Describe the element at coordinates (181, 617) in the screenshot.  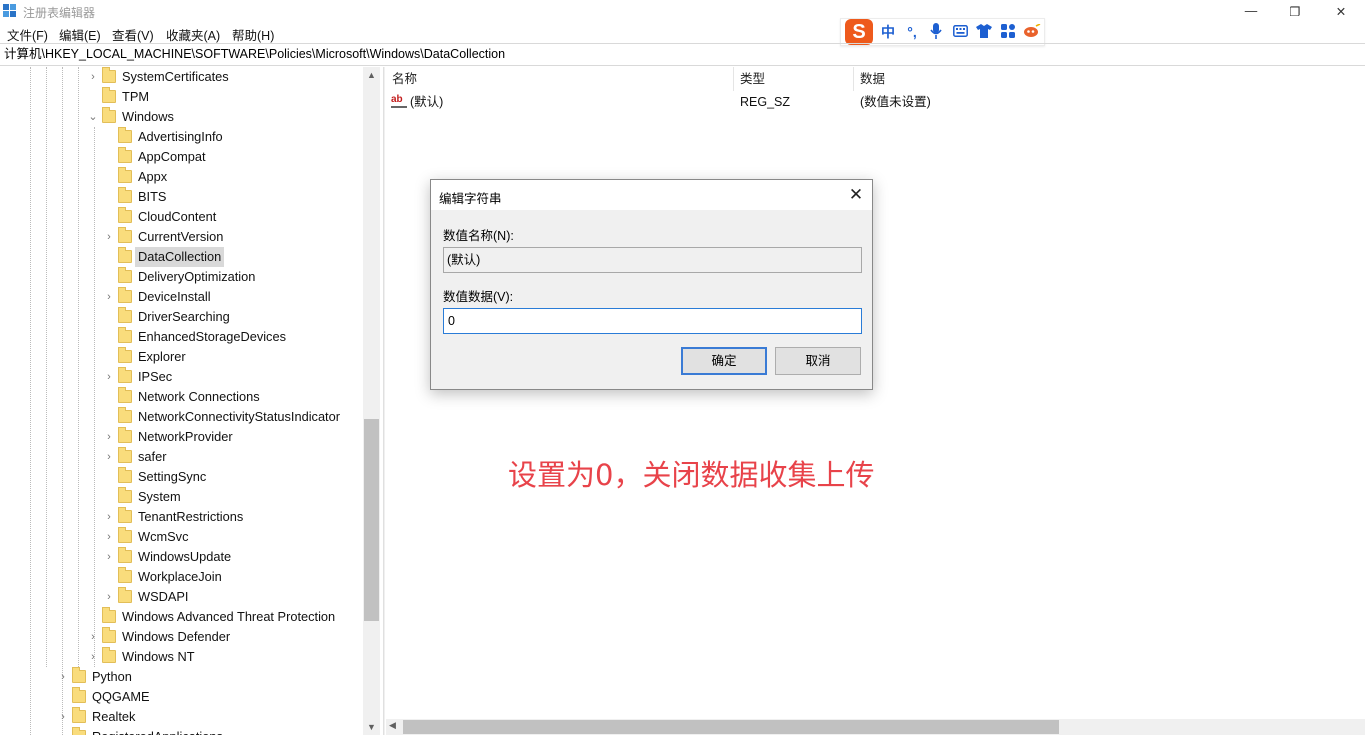
I see `tree-item: Windows Advanced Threat Protection` at that location.